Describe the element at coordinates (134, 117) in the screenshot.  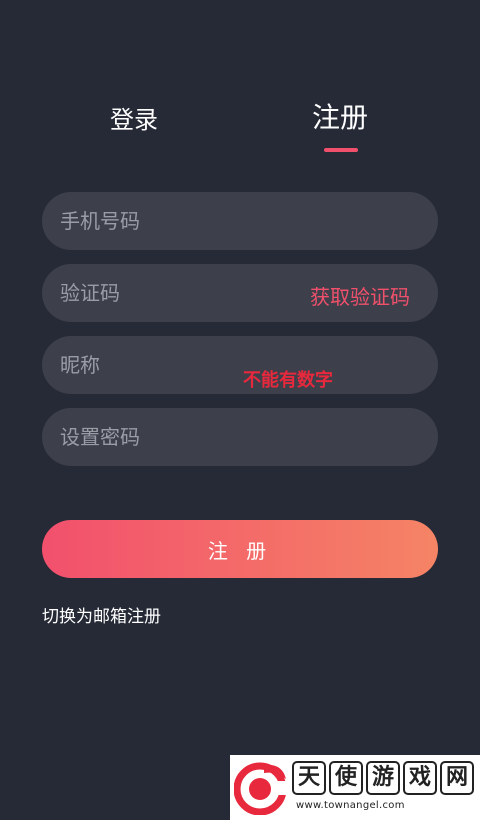
I see `tab-login: 登录` at that location.